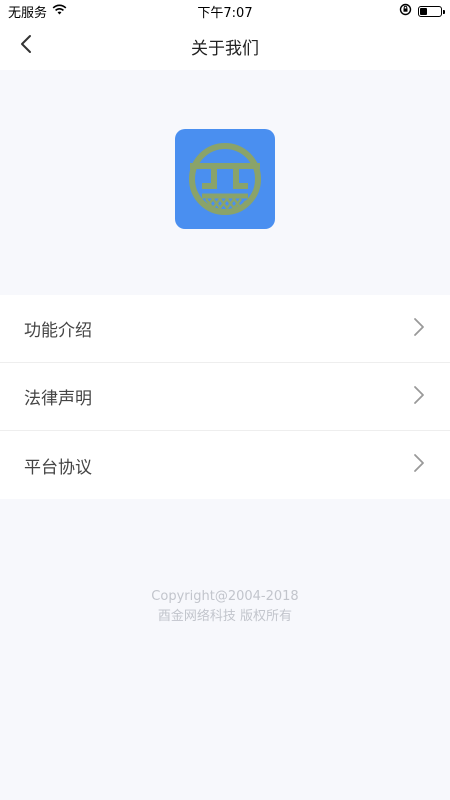  Describe the element at coordinates (431, 11) in the screenshot. I see `battery-icon` at that location.